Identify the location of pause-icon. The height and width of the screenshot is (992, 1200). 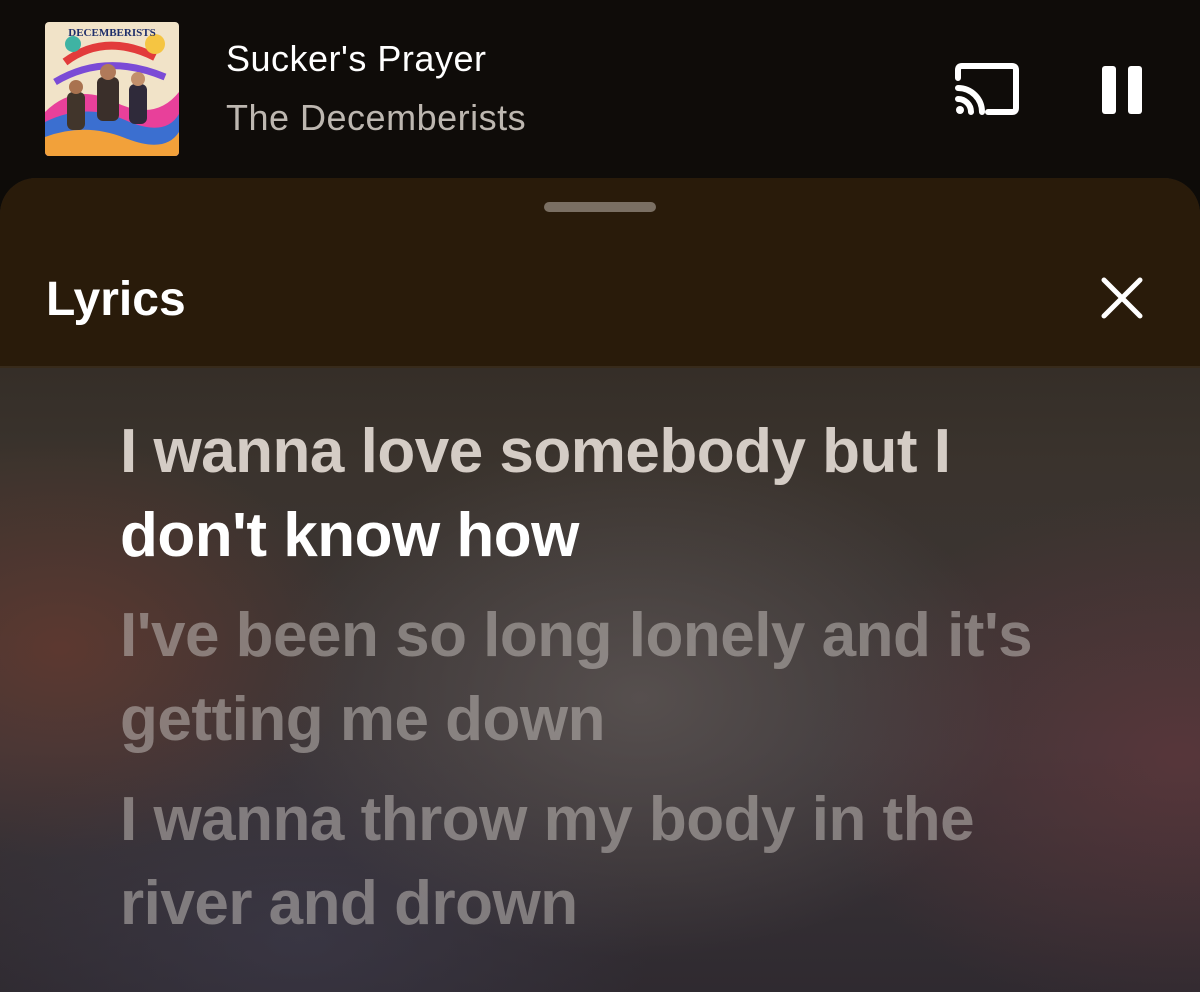
(1122, 90).